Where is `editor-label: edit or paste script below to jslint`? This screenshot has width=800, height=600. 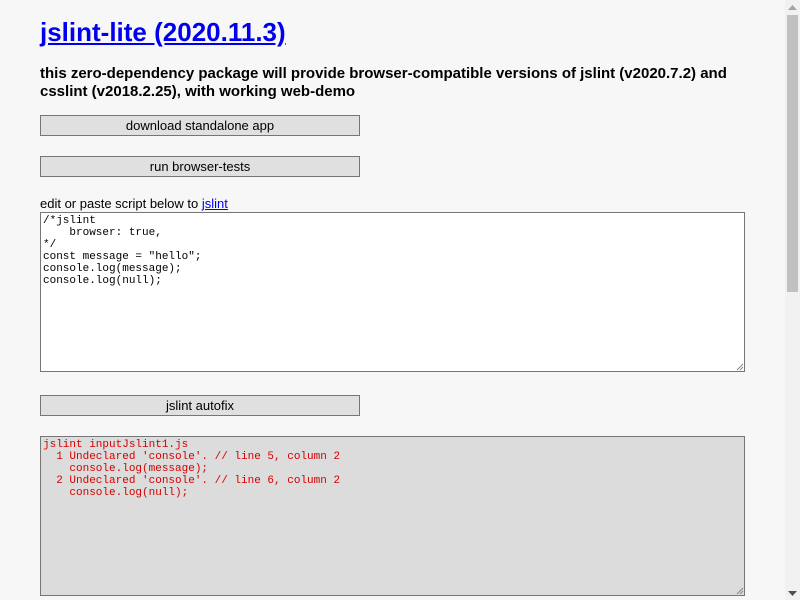 editor-label: edit or paste script below to jslint is located at coordinates (134, 204).